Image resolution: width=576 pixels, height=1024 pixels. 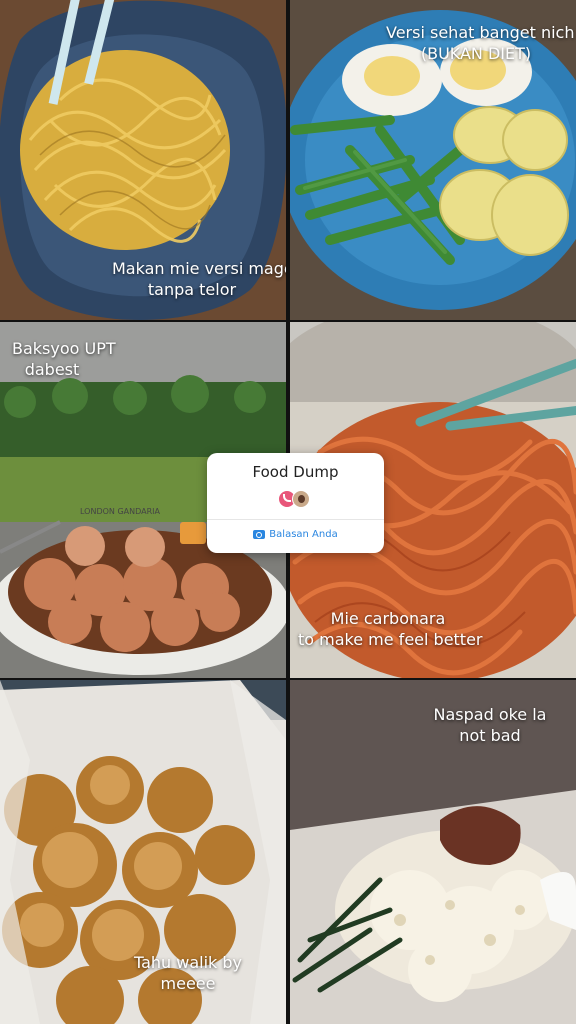 I want to click on tahu-caption: Tahu walik by meeee, so click(x=188, y=973).